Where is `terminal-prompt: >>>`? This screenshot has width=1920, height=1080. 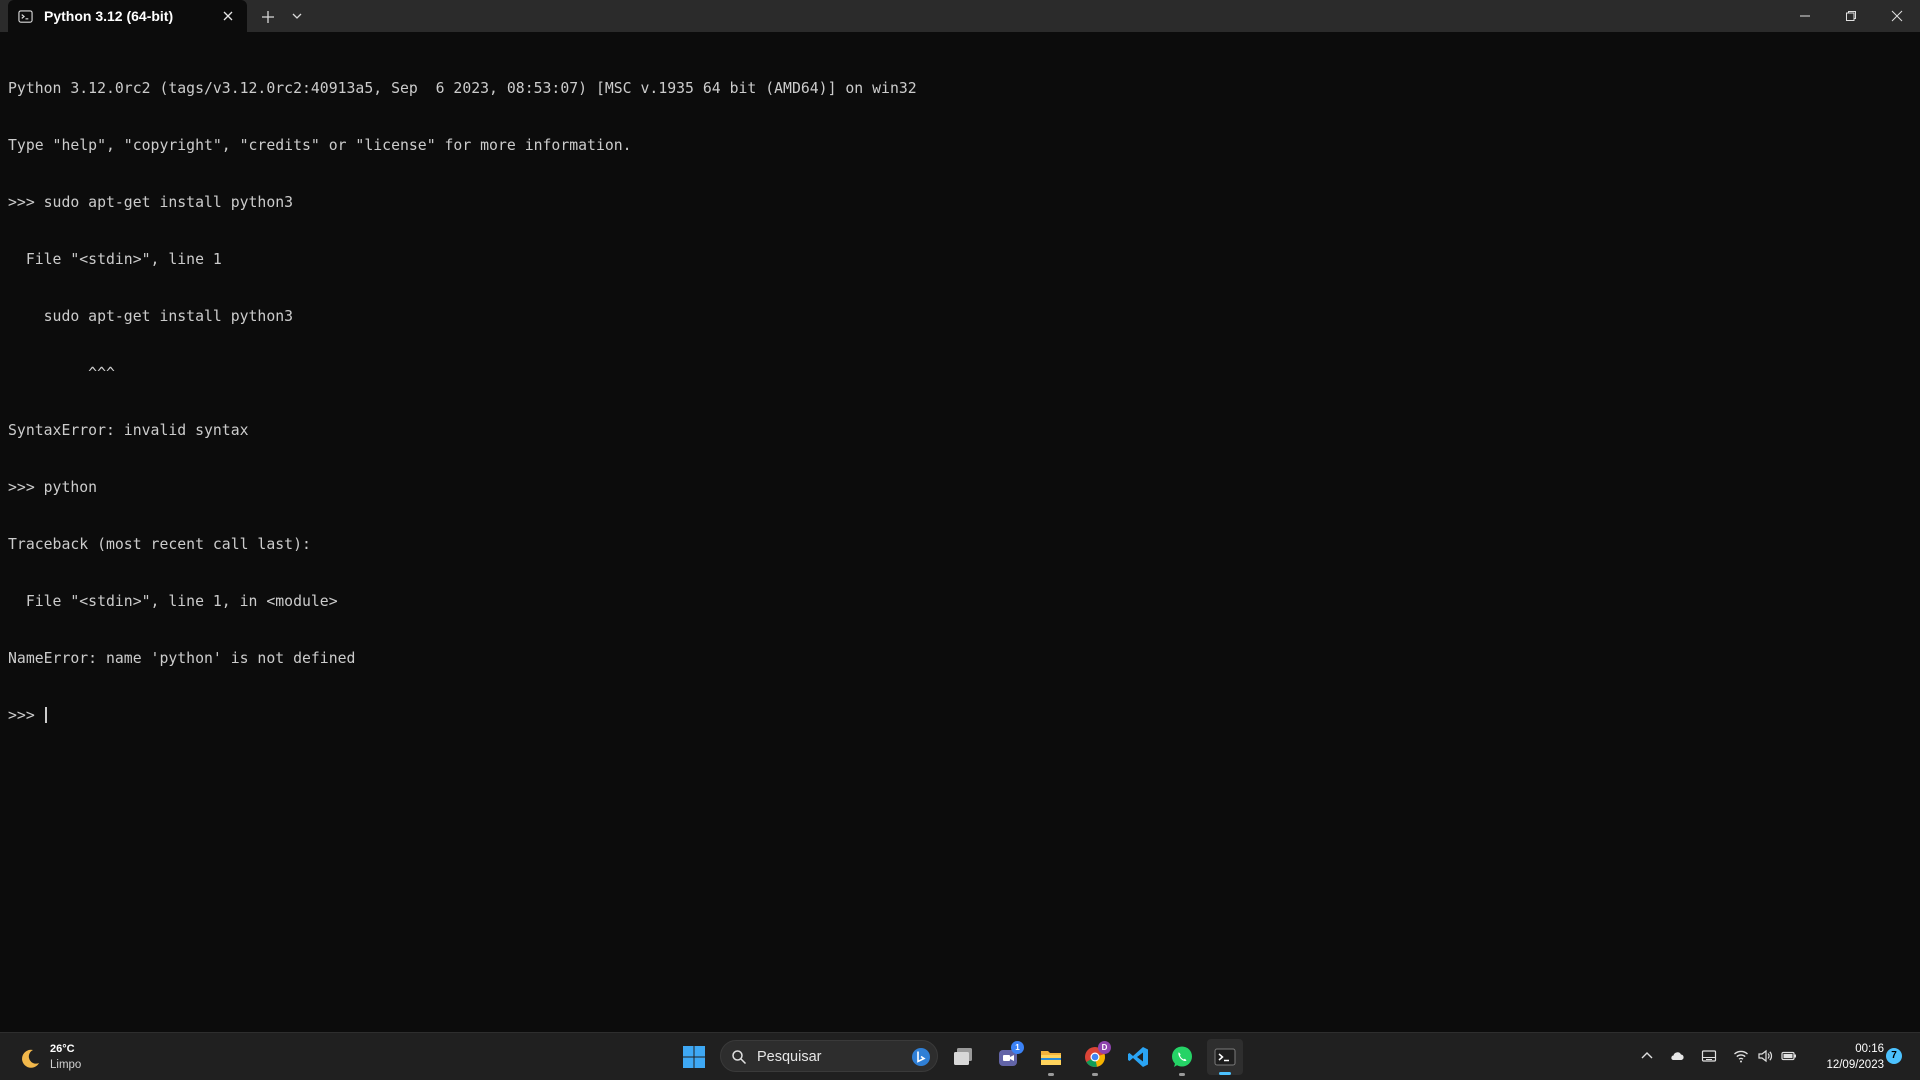 terminal-prompt: >>> is located at coordinates (26, 715).